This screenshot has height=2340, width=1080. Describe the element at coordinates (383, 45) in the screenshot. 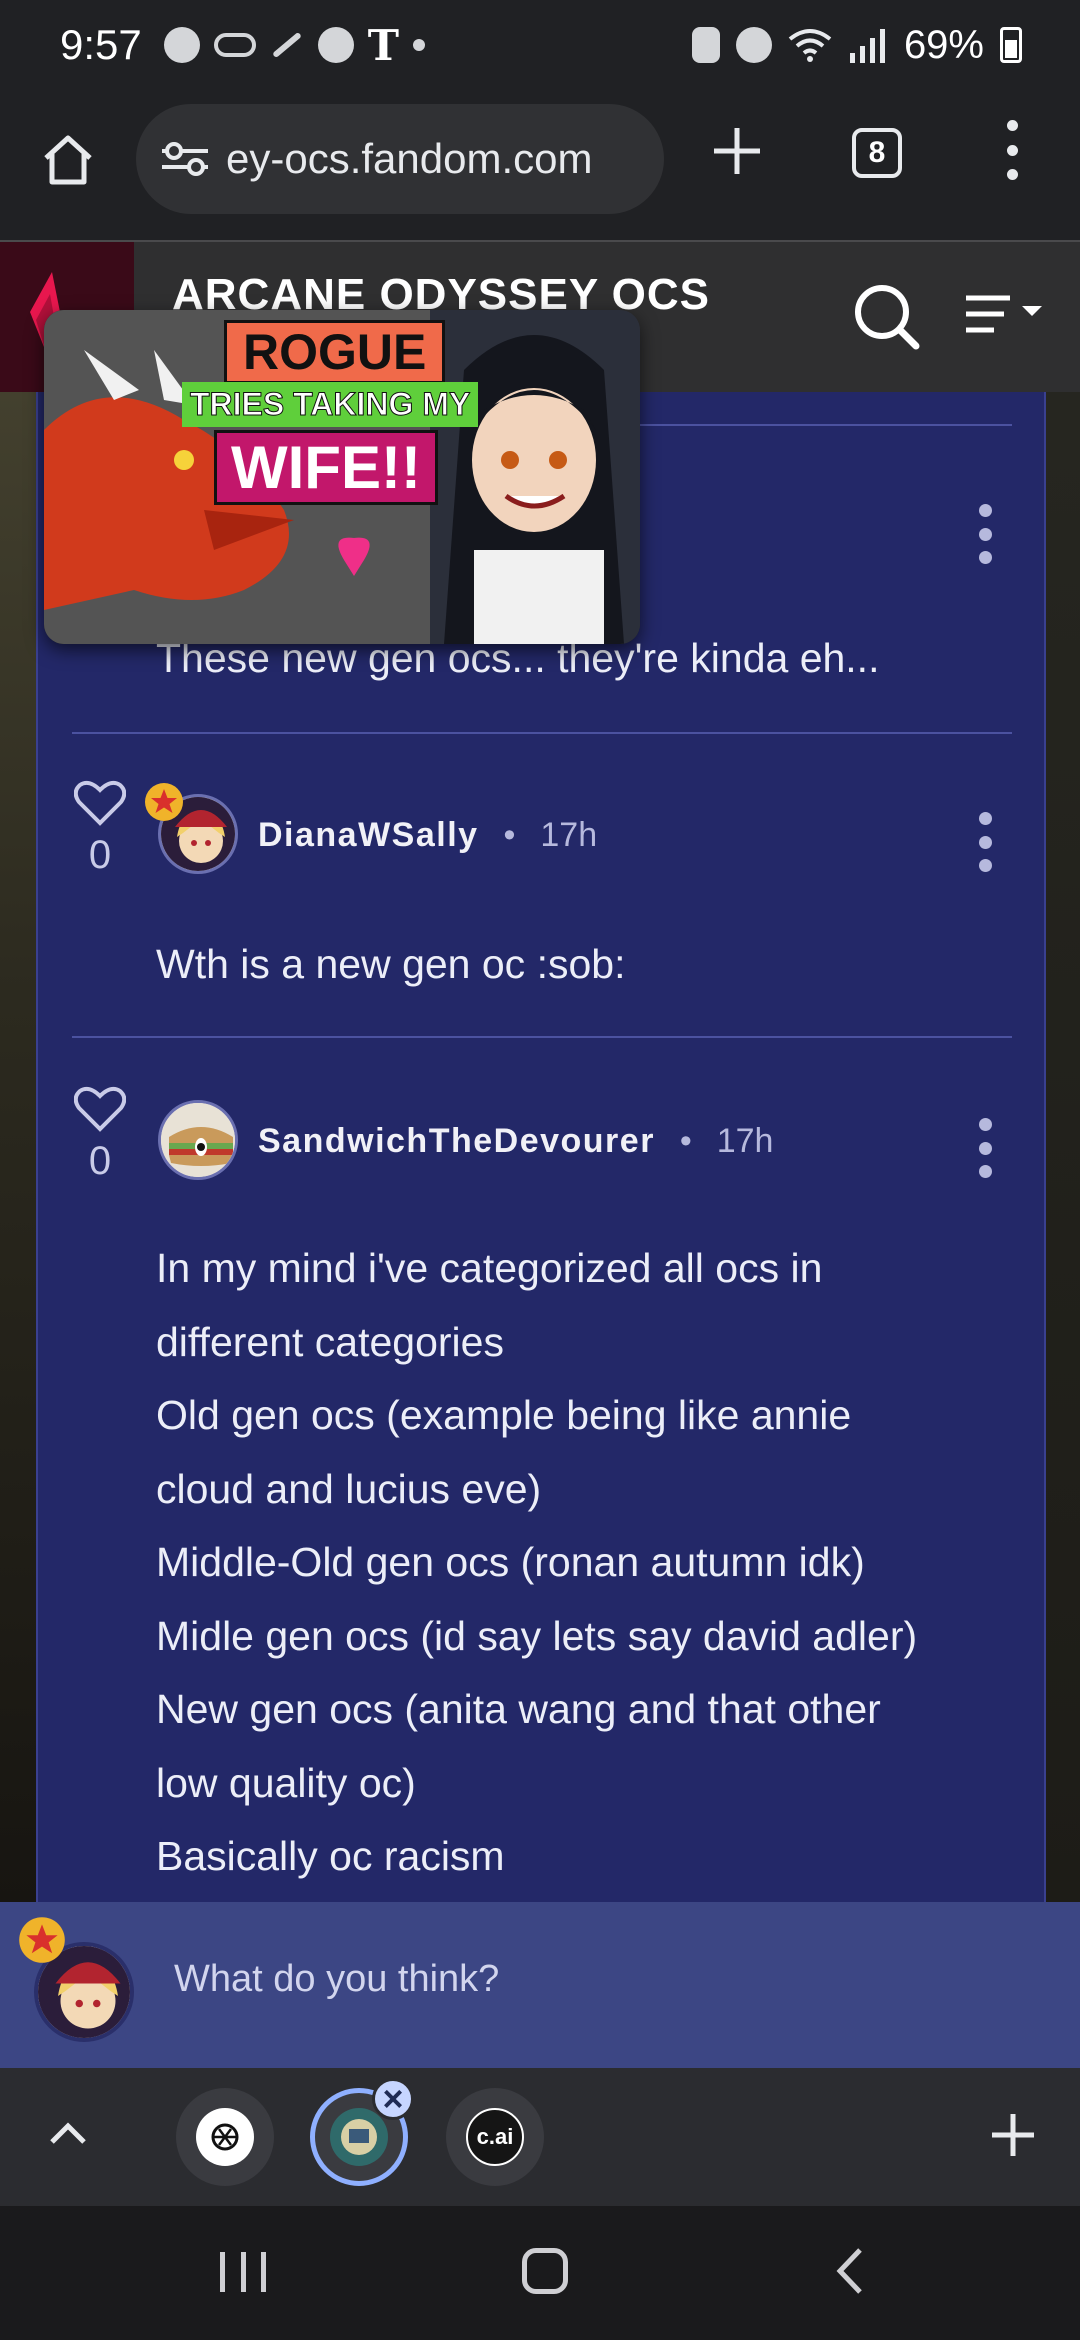

I see `carrier-icon: T` at that location.